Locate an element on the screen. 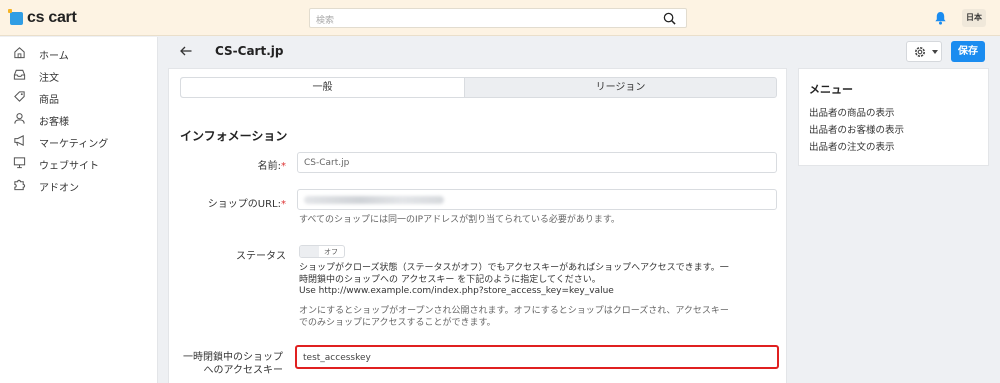 This screenshot has height=383, width=1000. status-toggle: オフ is located at coordinates (322, 251).